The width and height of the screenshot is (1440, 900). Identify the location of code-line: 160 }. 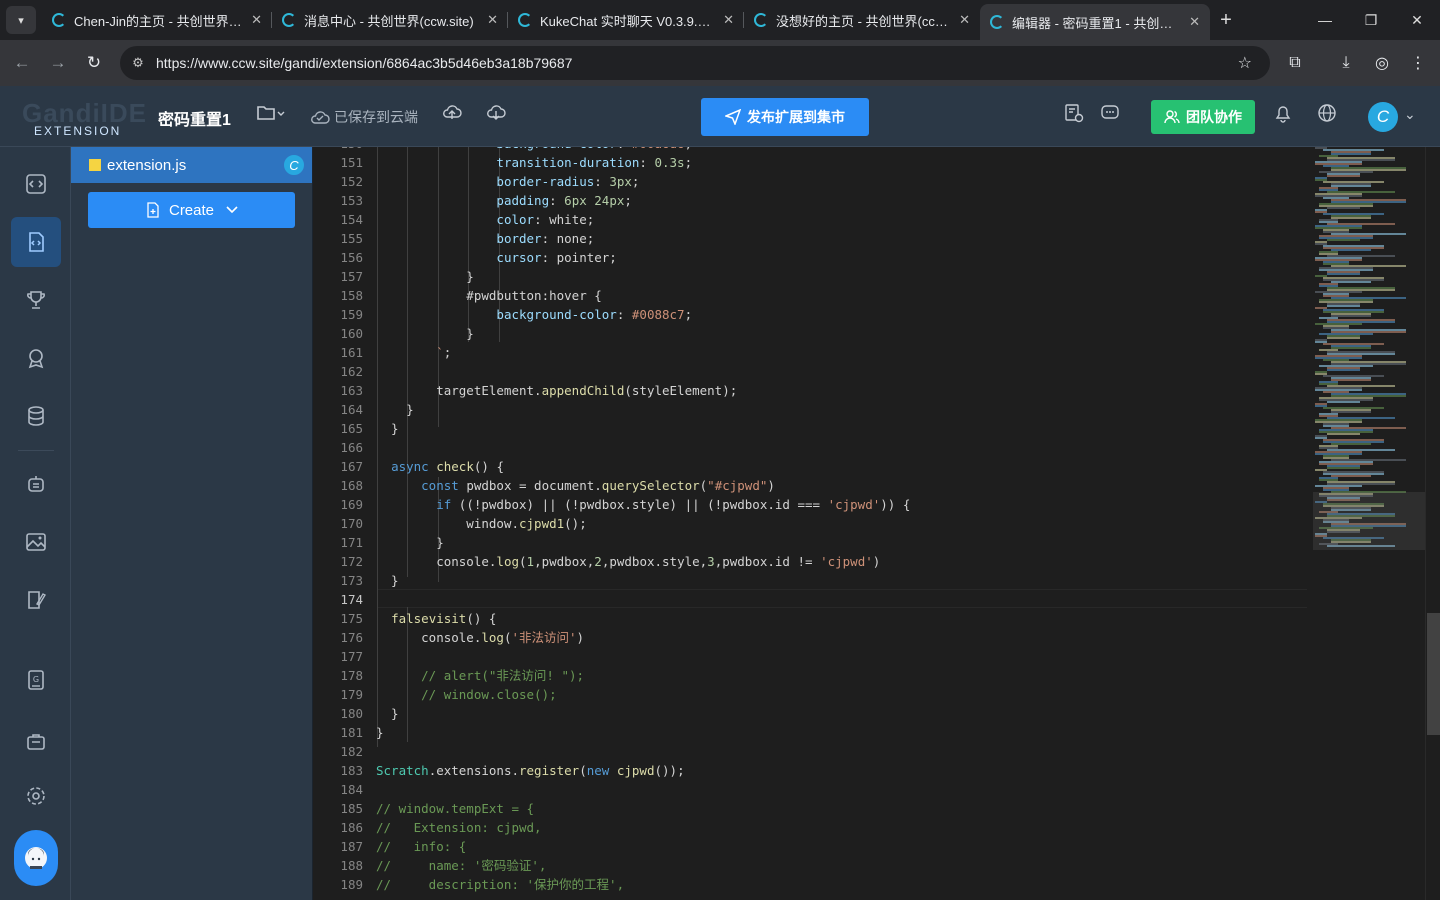
(813, 333).